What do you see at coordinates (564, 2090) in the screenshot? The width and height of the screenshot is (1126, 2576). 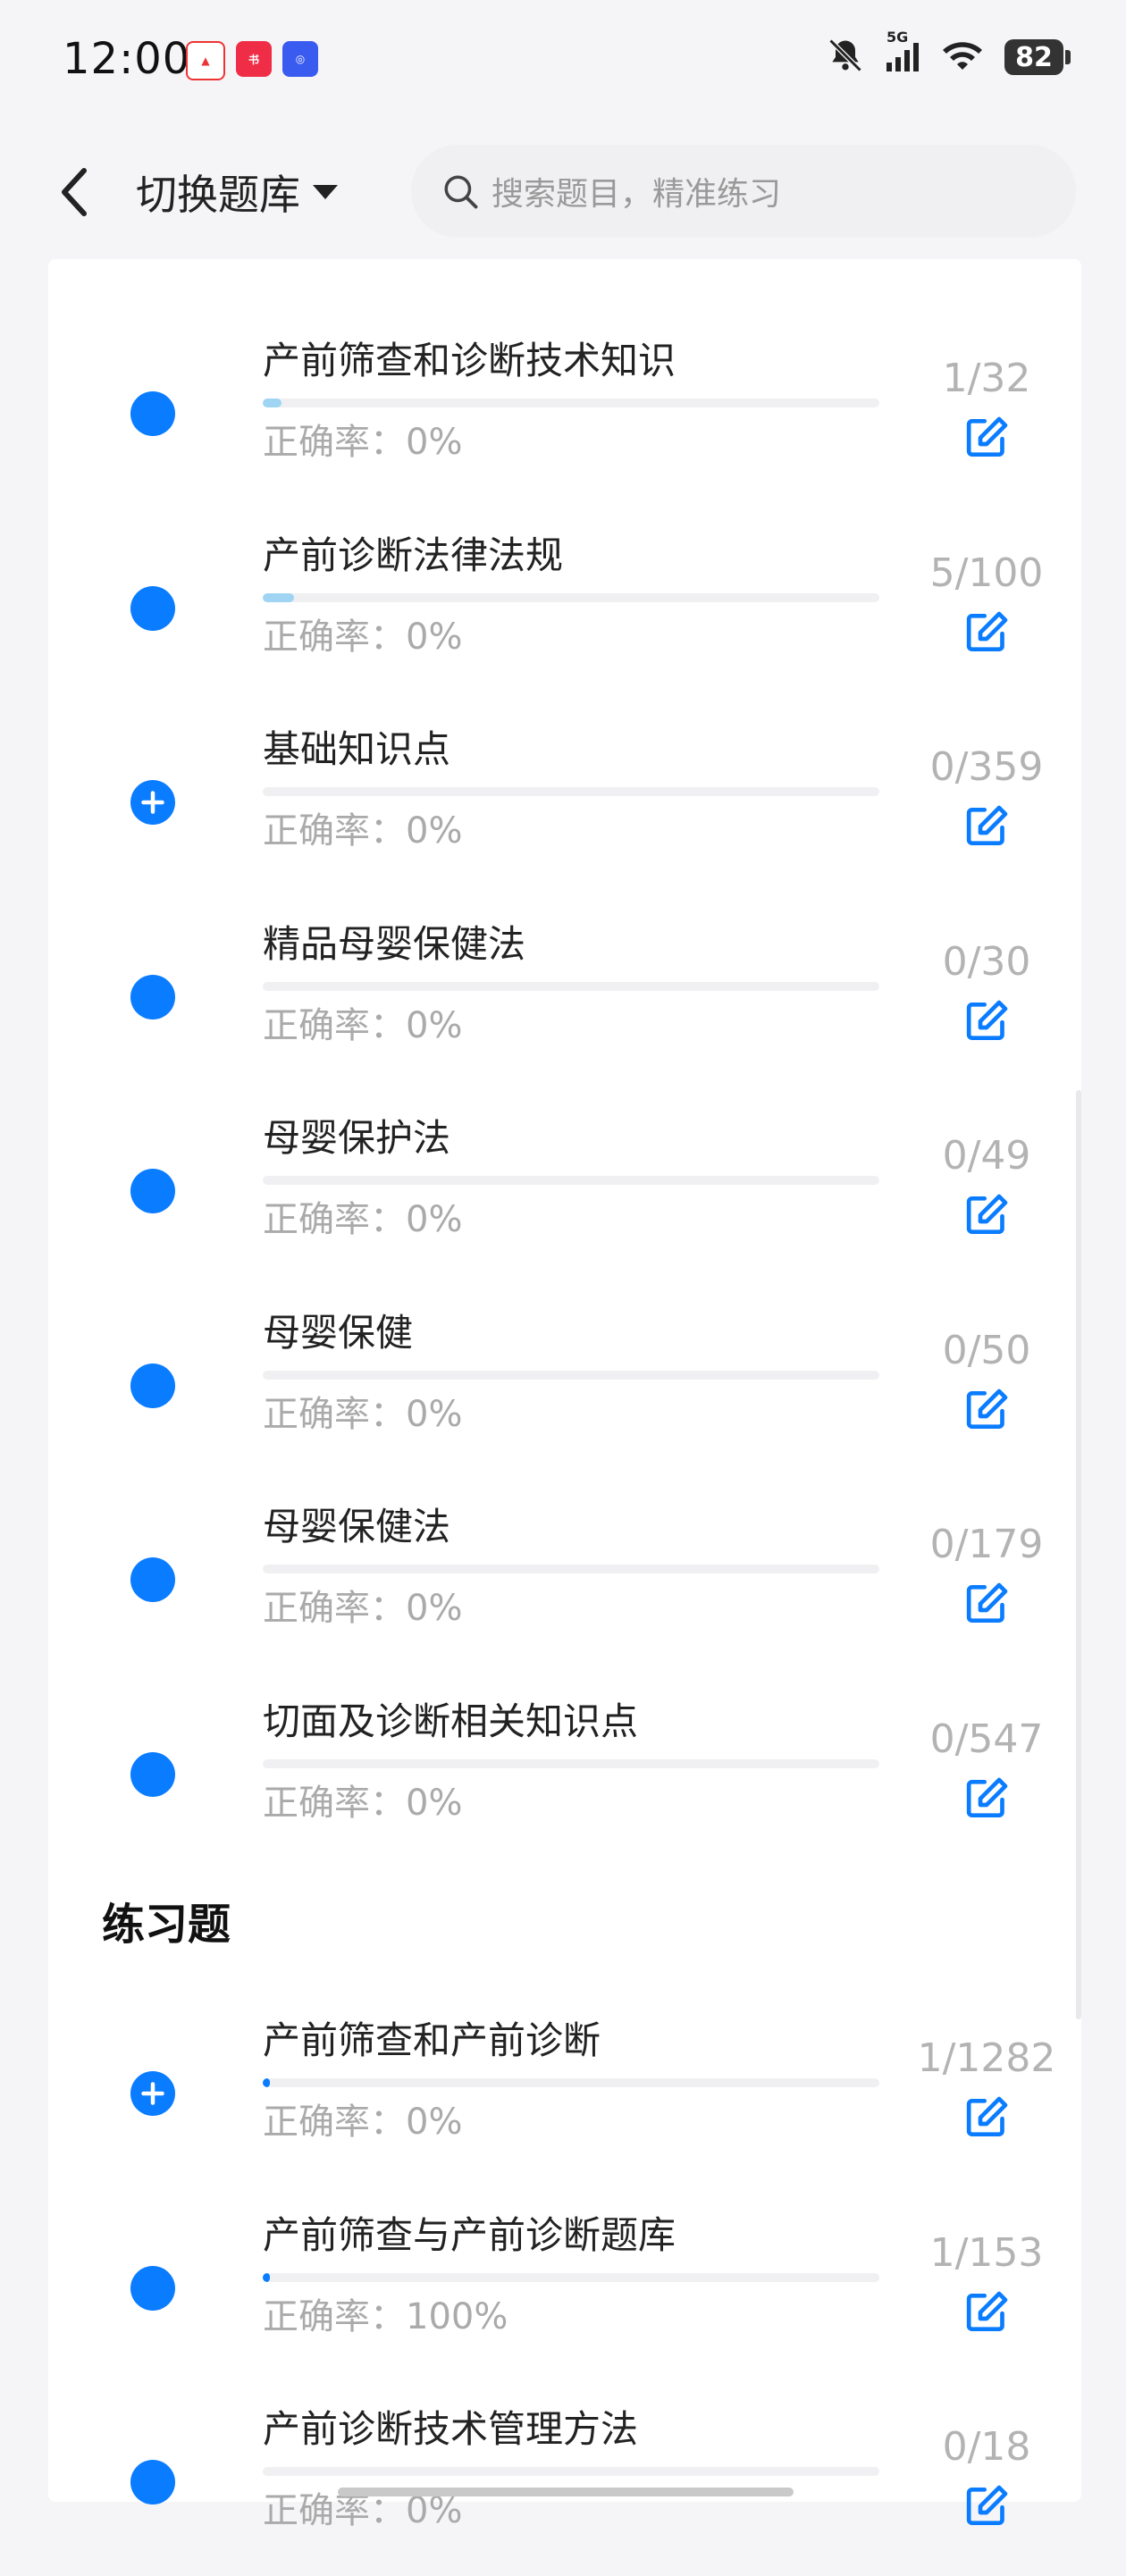 I see `chapter-item: 产前筛查和产前诊断 正确率：0% 1/1282` at bounding box center [564, 2090].